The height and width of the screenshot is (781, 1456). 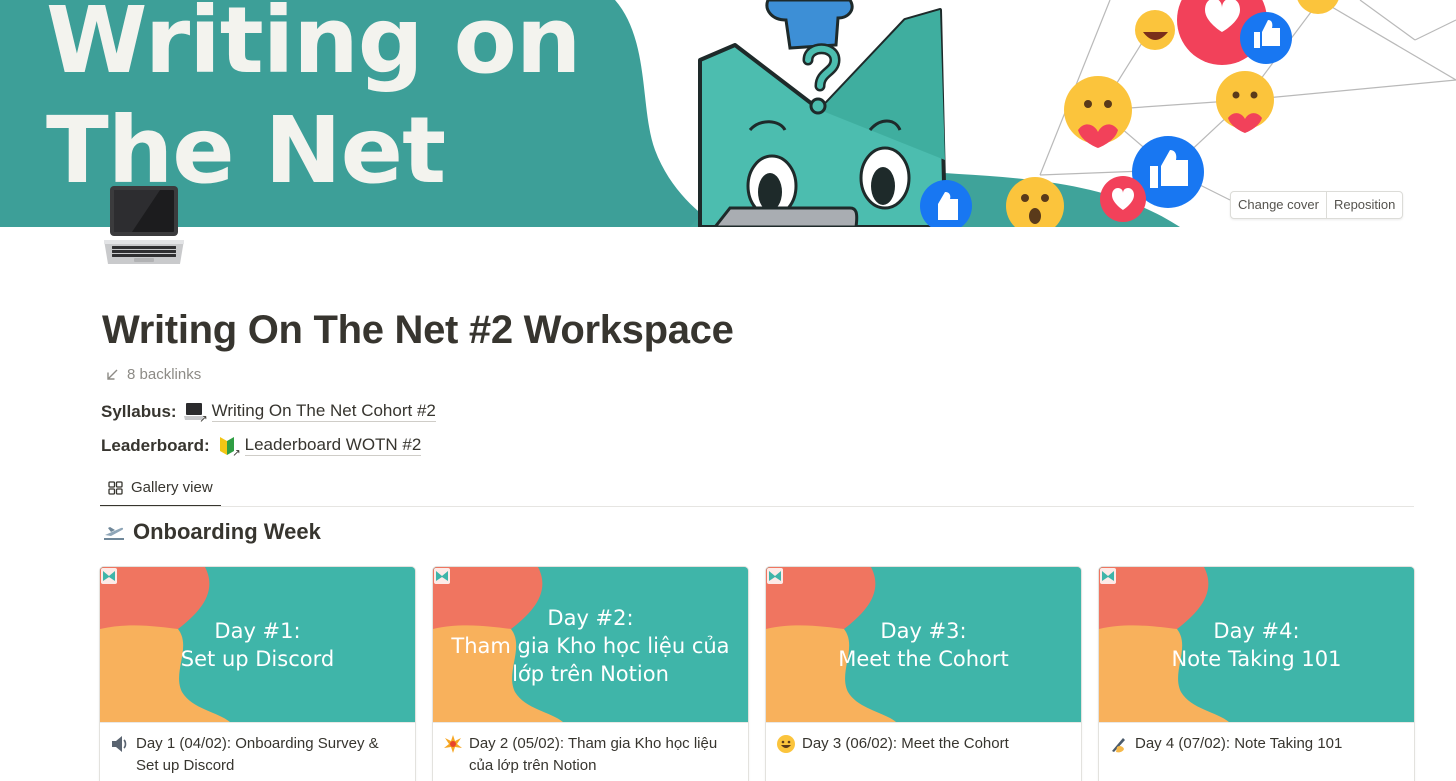 What do you see at coordinates (1256, 659) in the screenshot?
I see `card-cover-line: Note Taking 101` at bounding box center [1256, 659].